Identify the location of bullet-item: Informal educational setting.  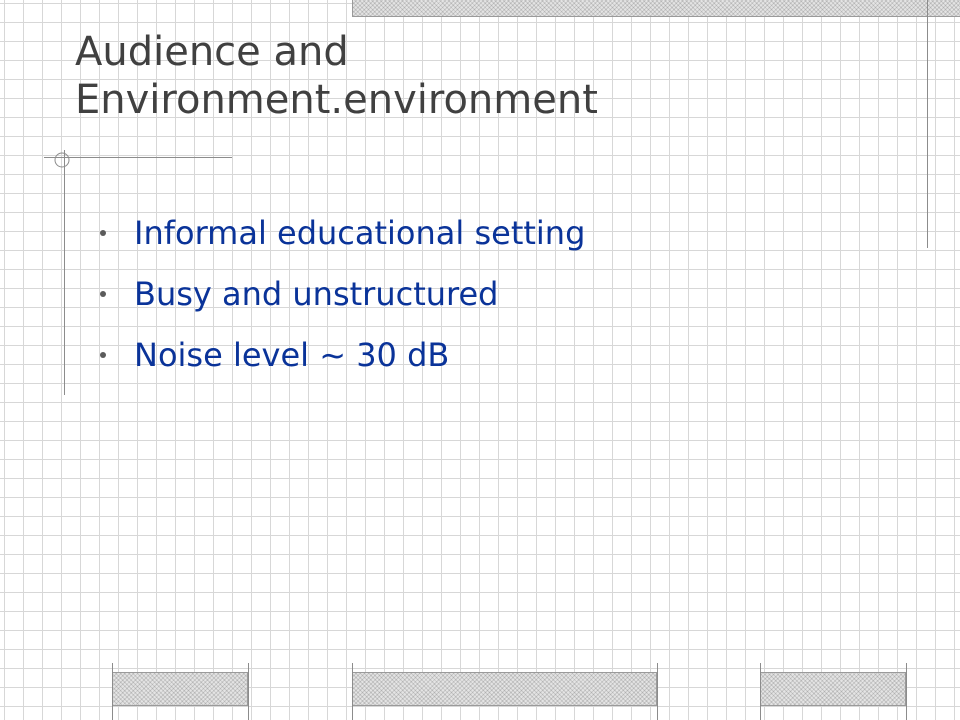
(342, 238).